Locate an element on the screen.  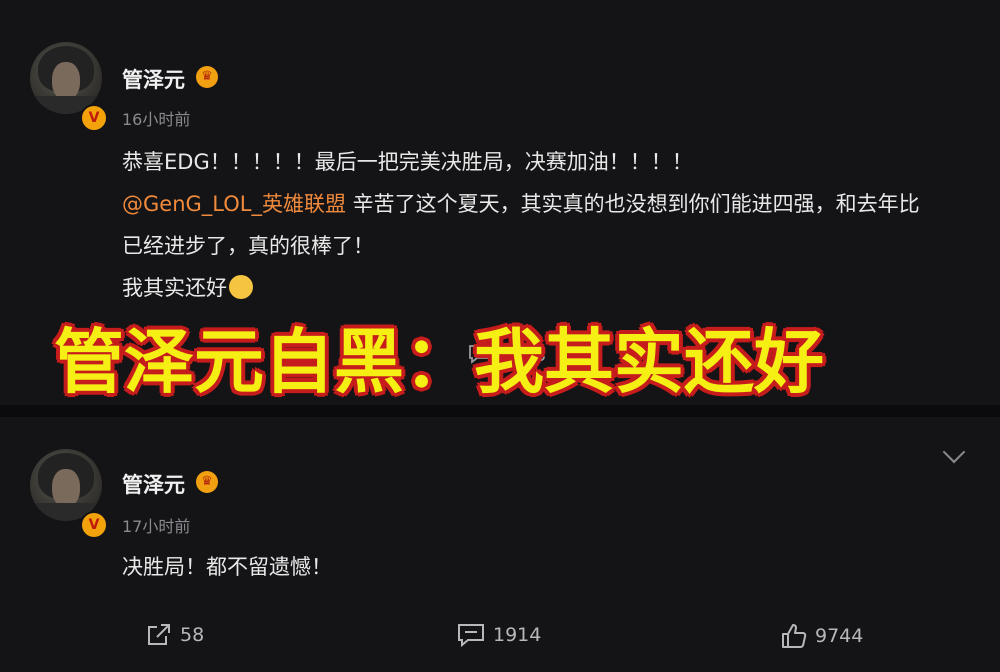
like-button: 9744 is located at coordinates (822, 636).